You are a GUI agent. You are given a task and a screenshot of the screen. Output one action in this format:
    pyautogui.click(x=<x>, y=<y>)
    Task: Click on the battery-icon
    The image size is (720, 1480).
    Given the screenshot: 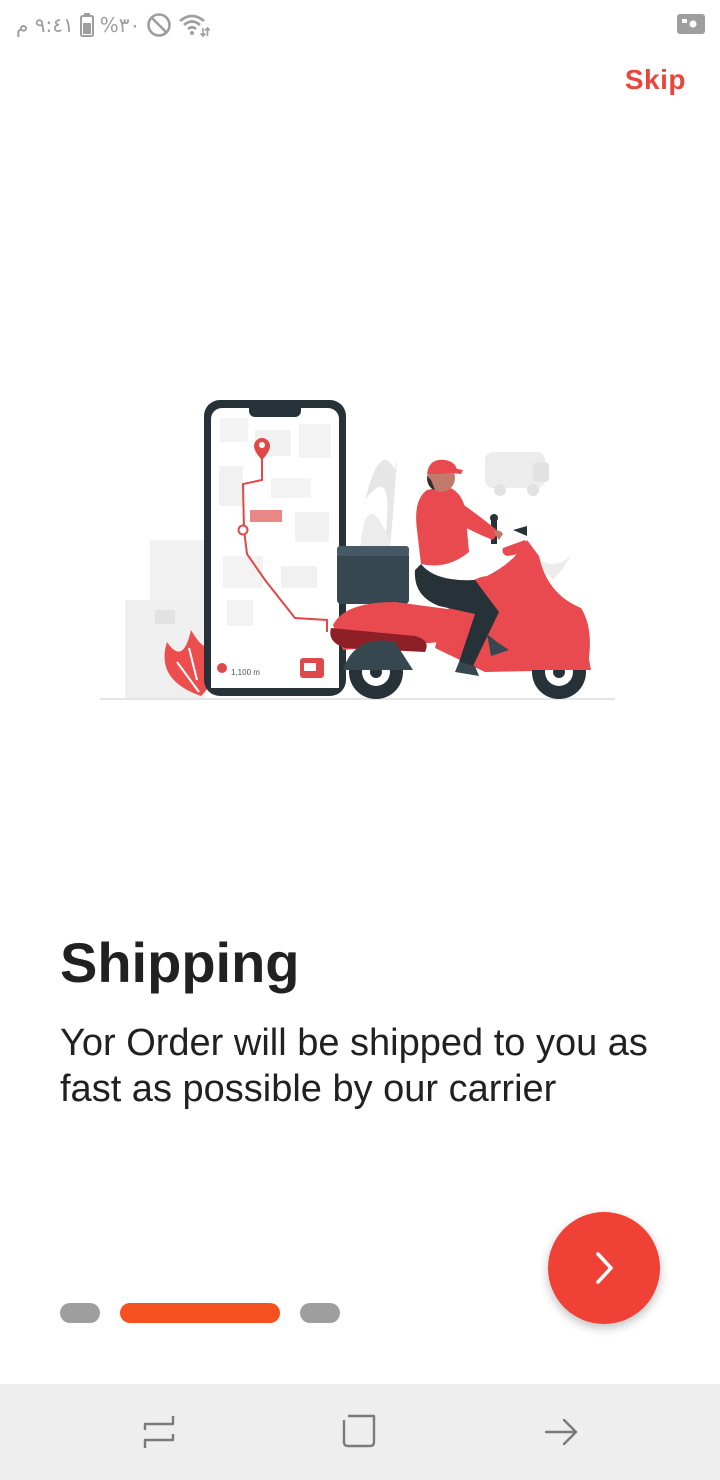 What is the action you would take?
    pyautogui.click(x=86, y=25)
    